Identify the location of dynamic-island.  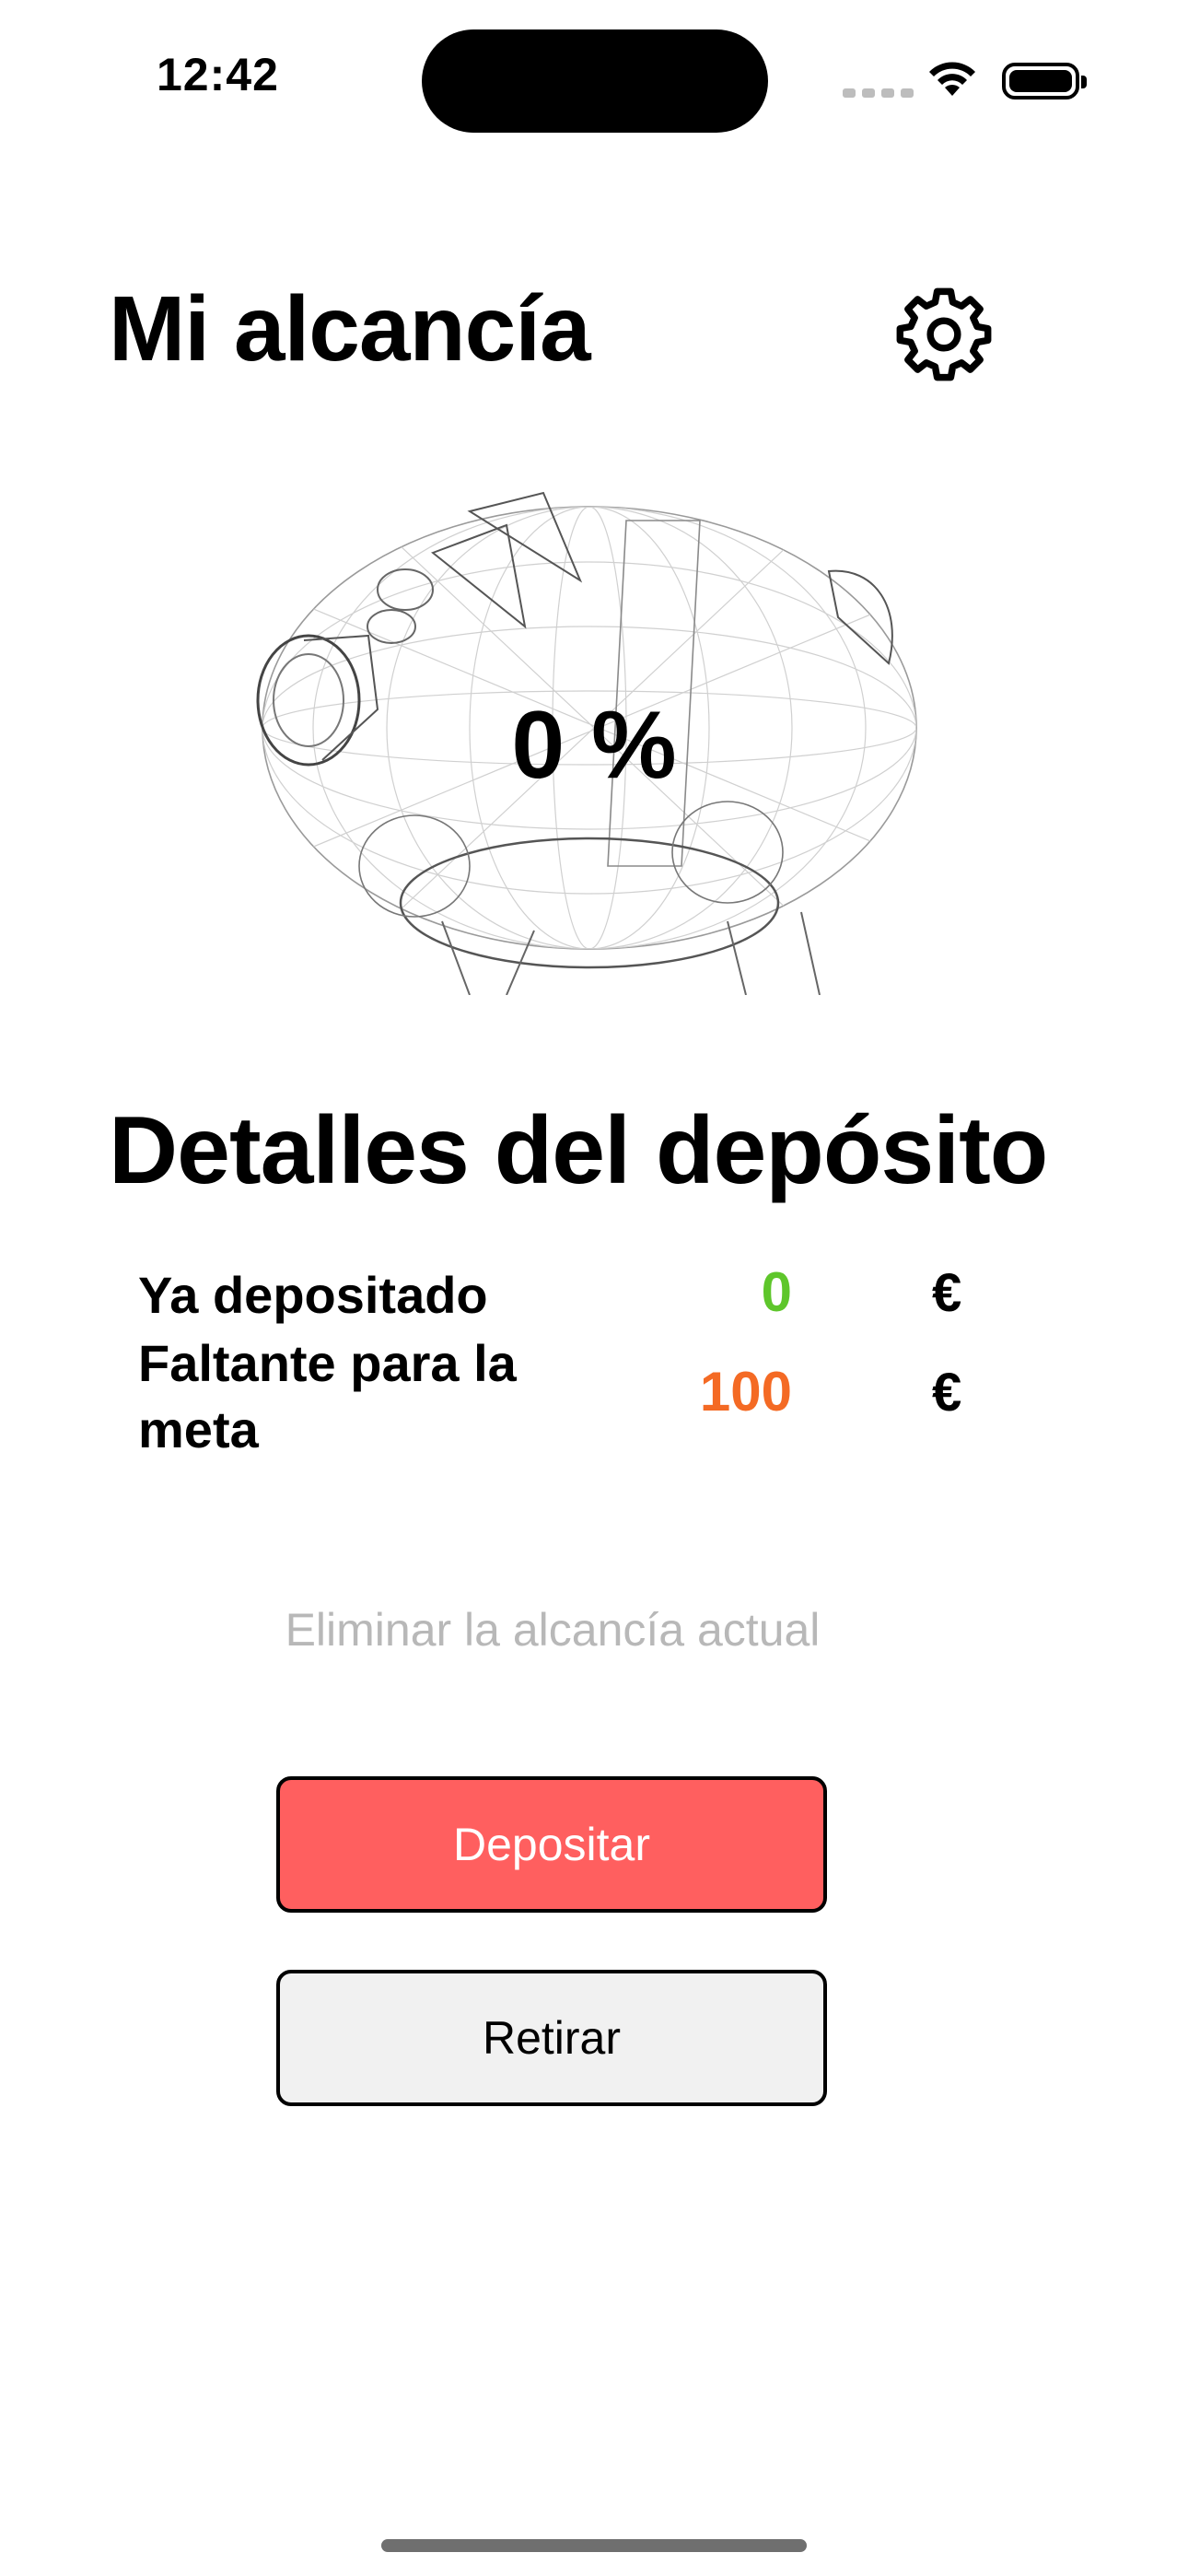
(595, 81).